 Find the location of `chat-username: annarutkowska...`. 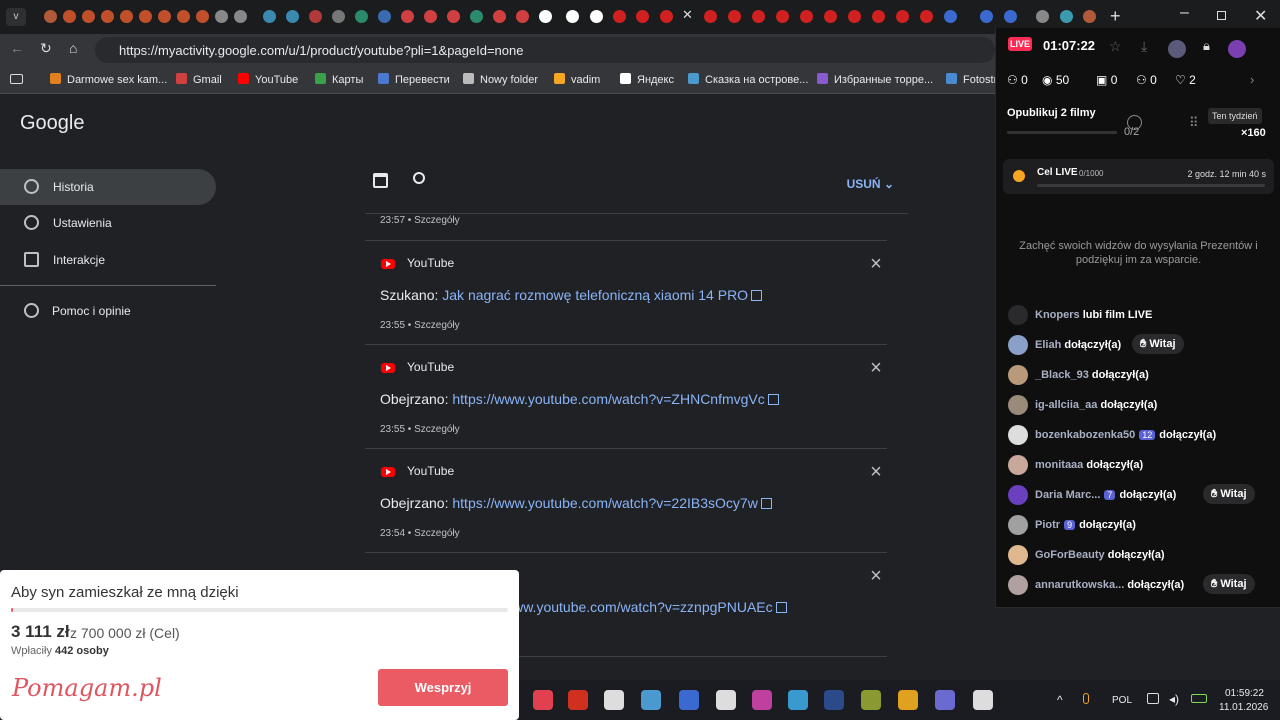

chat-username: annarutkowska... is located at coordinates (1079, 585).